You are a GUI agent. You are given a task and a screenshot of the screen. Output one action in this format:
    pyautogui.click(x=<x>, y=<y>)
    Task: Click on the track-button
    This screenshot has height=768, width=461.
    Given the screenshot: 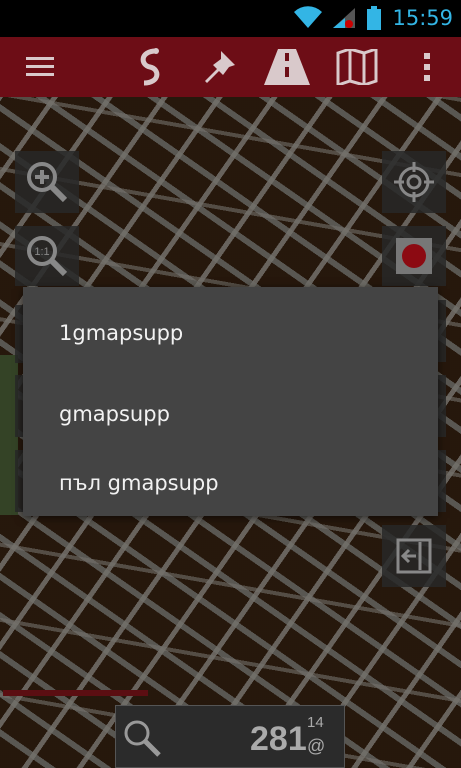 What is the action you would take?
    pyautogui.click(x=287, y=67)
    